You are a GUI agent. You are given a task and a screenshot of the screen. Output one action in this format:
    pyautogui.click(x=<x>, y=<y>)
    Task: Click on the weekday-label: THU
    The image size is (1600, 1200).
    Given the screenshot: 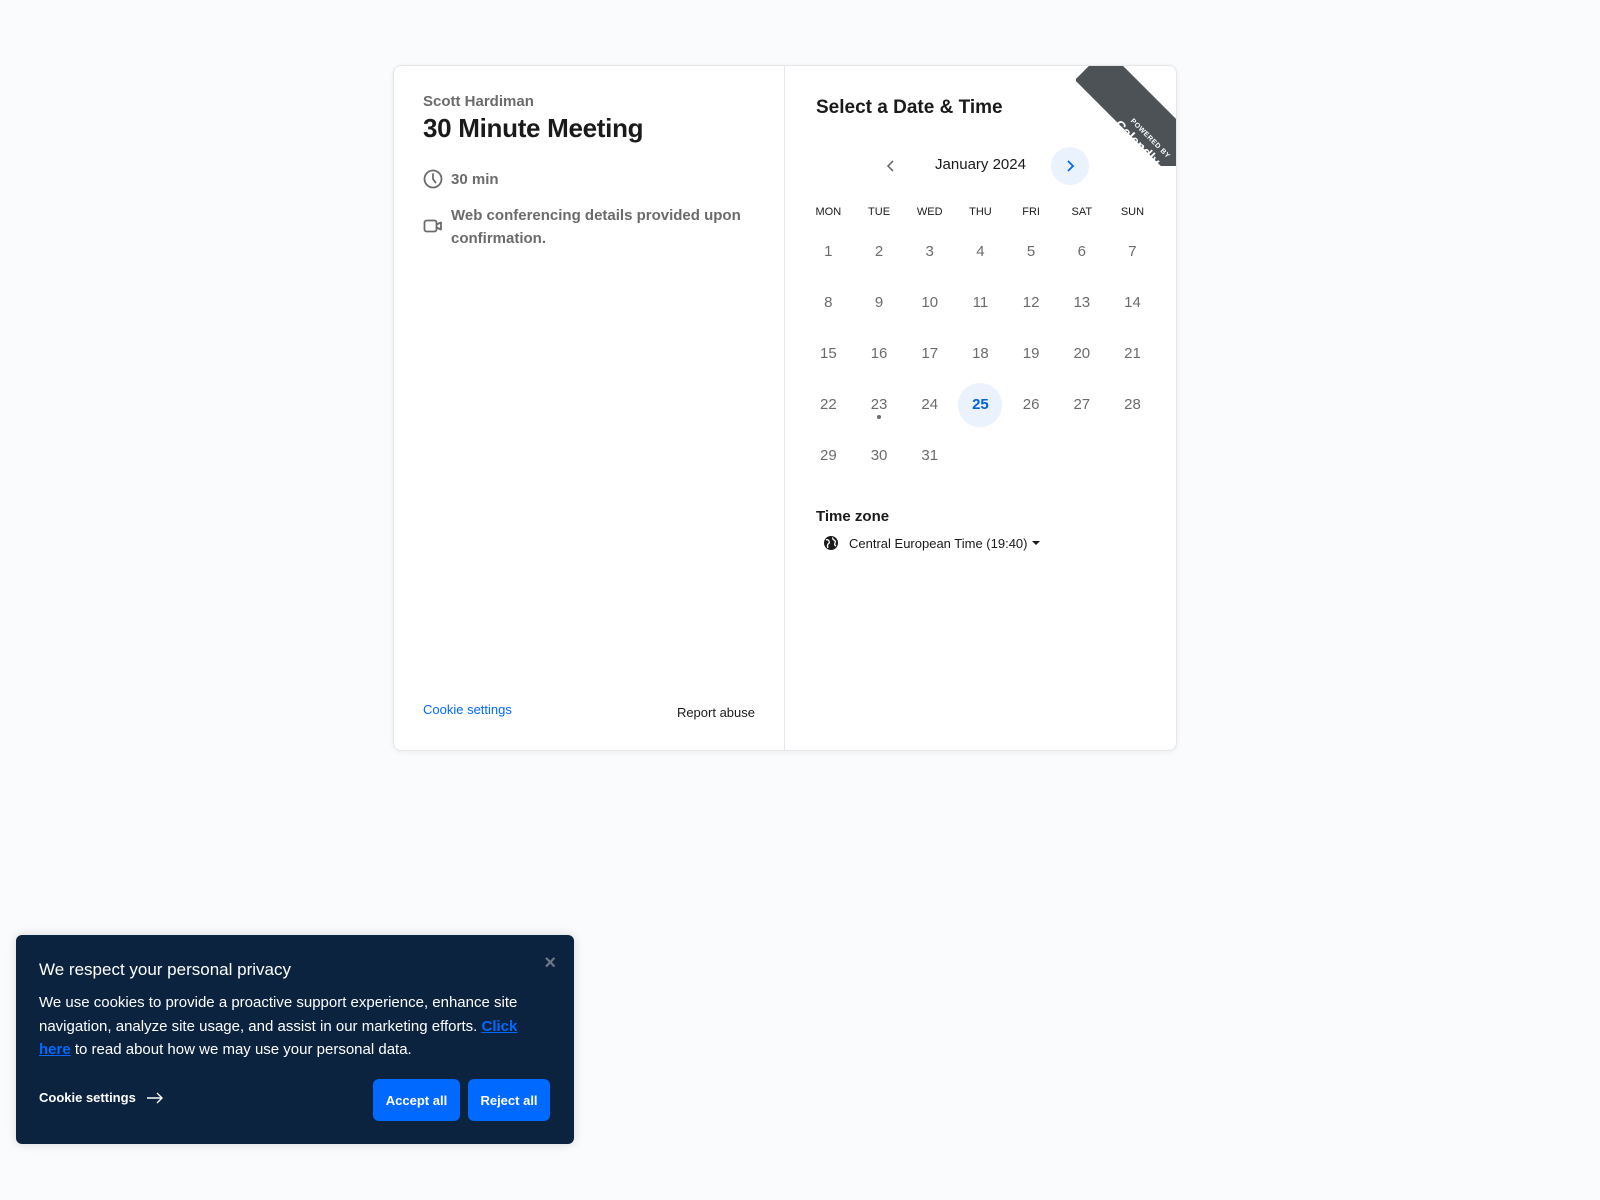 What is the action you would take?
    pyautogui.click(x=980, y=212)
    